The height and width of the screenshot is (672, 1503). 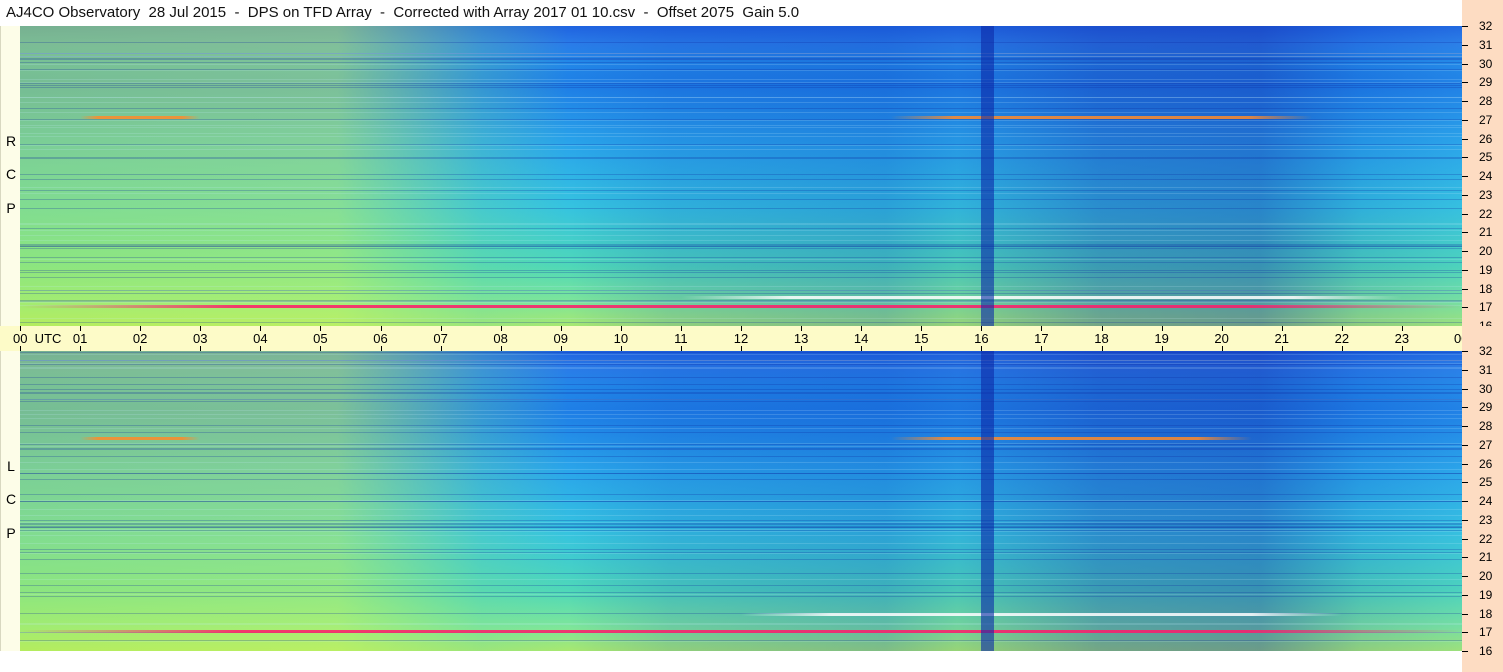 I want to click on freq-tick-label: 21, so click(x=1486, y=557).